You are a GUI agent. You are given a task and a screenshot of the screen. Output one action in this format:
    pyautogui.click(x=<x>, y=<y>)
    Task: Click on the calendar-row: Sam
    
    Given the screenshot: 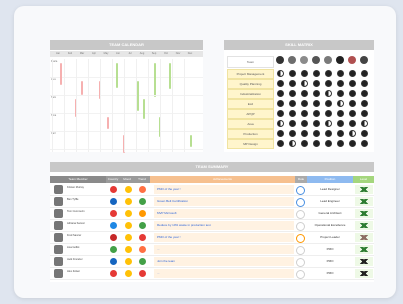 What is the action you would take?
    pyautogui.click(x=126, y=104)
    